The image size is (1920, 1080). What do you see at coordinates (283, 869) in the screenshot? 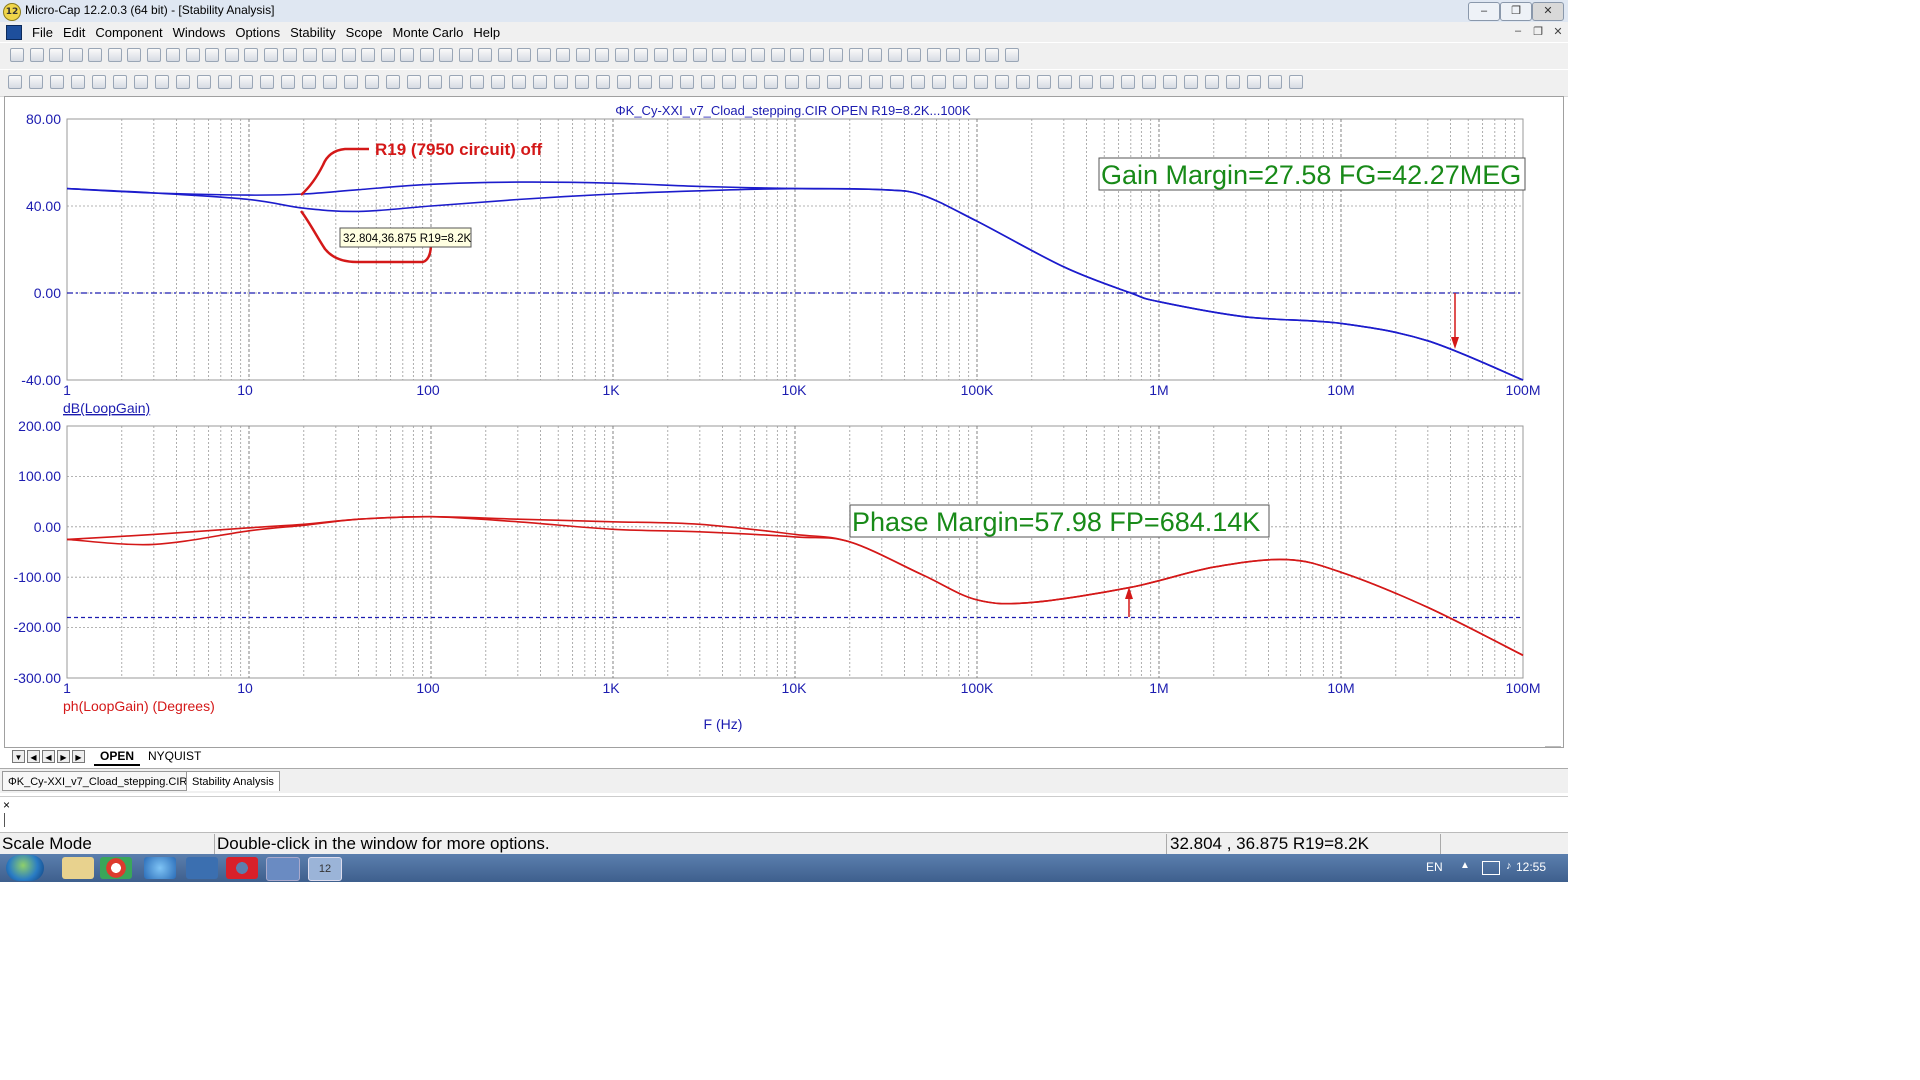
I see `save-disk-icon` at bounding box center [283, 869].